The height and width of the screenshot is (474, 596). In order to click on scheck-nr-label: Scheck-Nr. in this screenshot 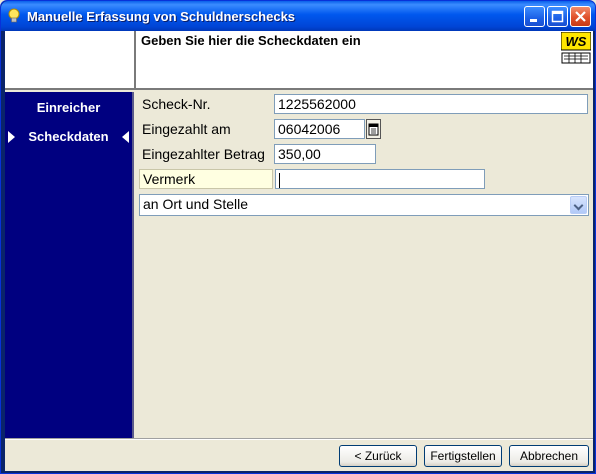, I will do `click(176, 104)`.